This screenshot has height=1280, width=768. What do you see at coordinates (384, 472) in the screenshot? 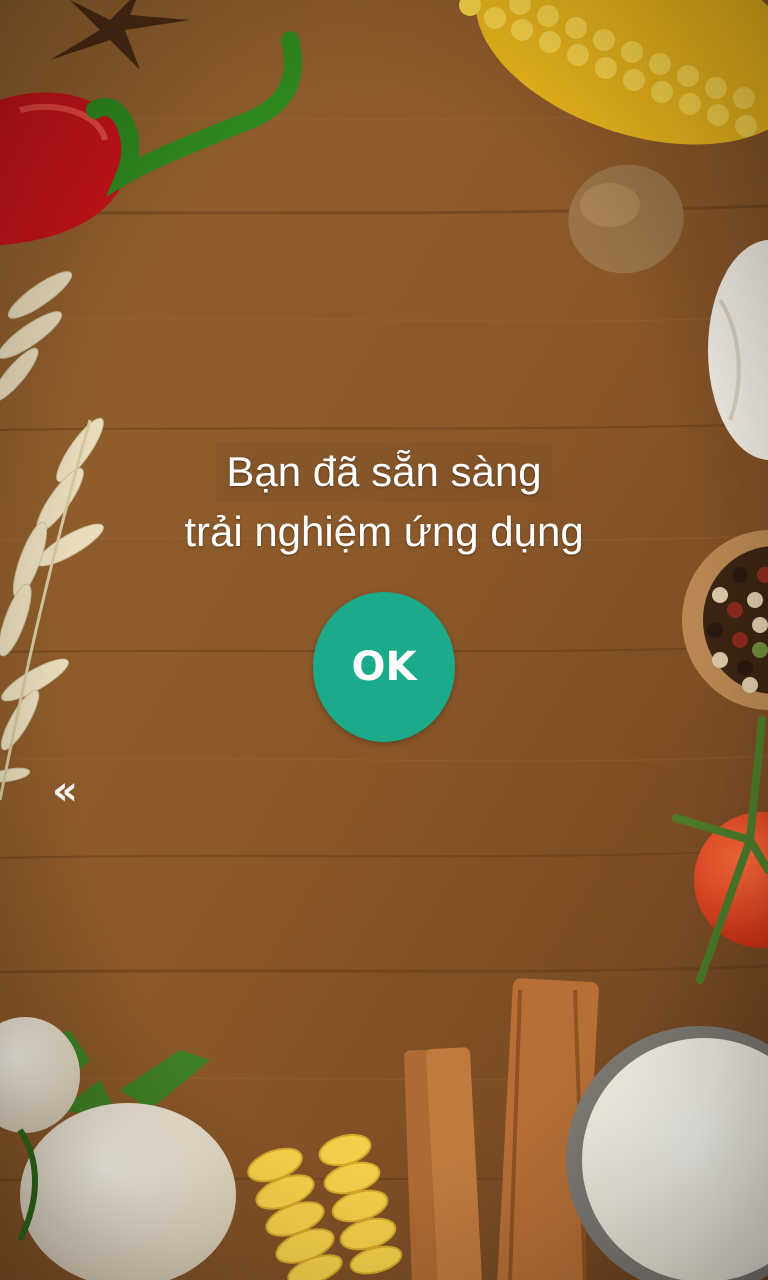
I see `ready-message-line1: Bạn đã sẵn sàng` at bounding box center [384, 472].